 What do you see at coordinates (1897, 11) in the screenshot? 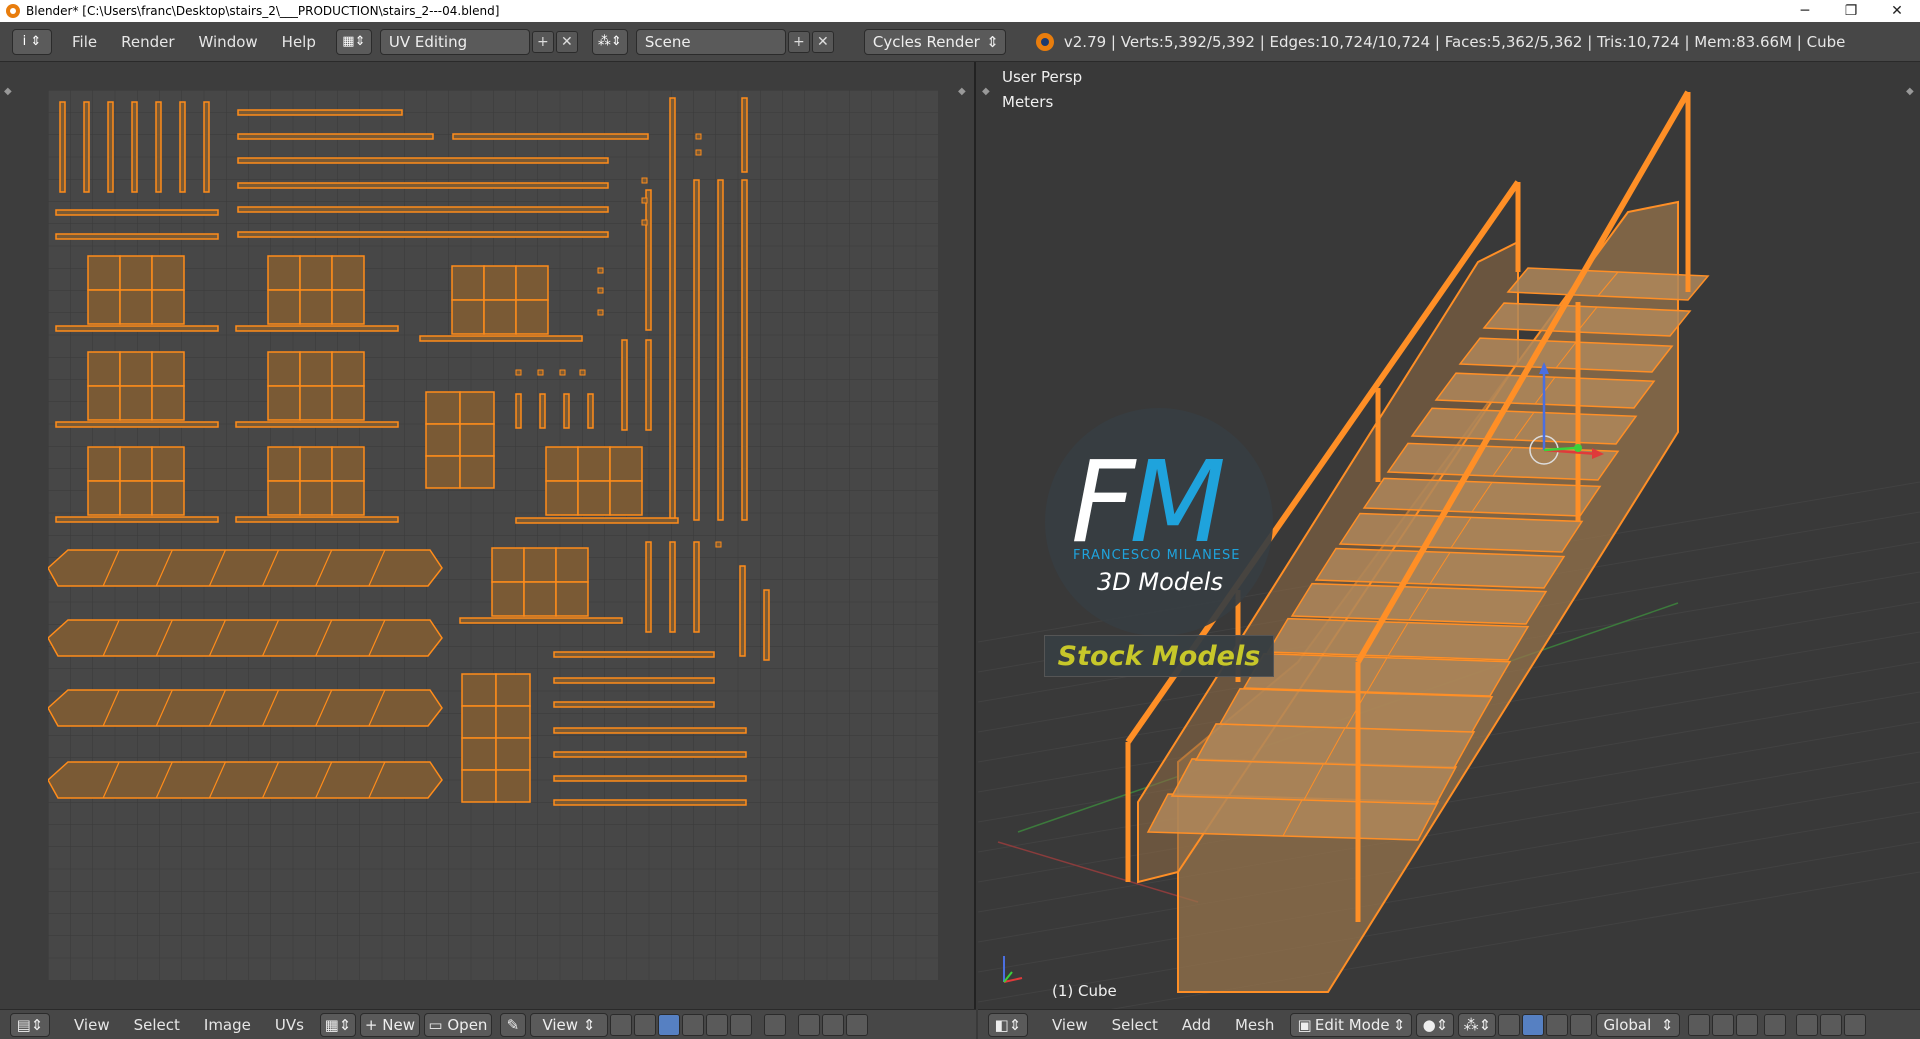
I see `close-button: ✕` at bounding box center [1897, 11].